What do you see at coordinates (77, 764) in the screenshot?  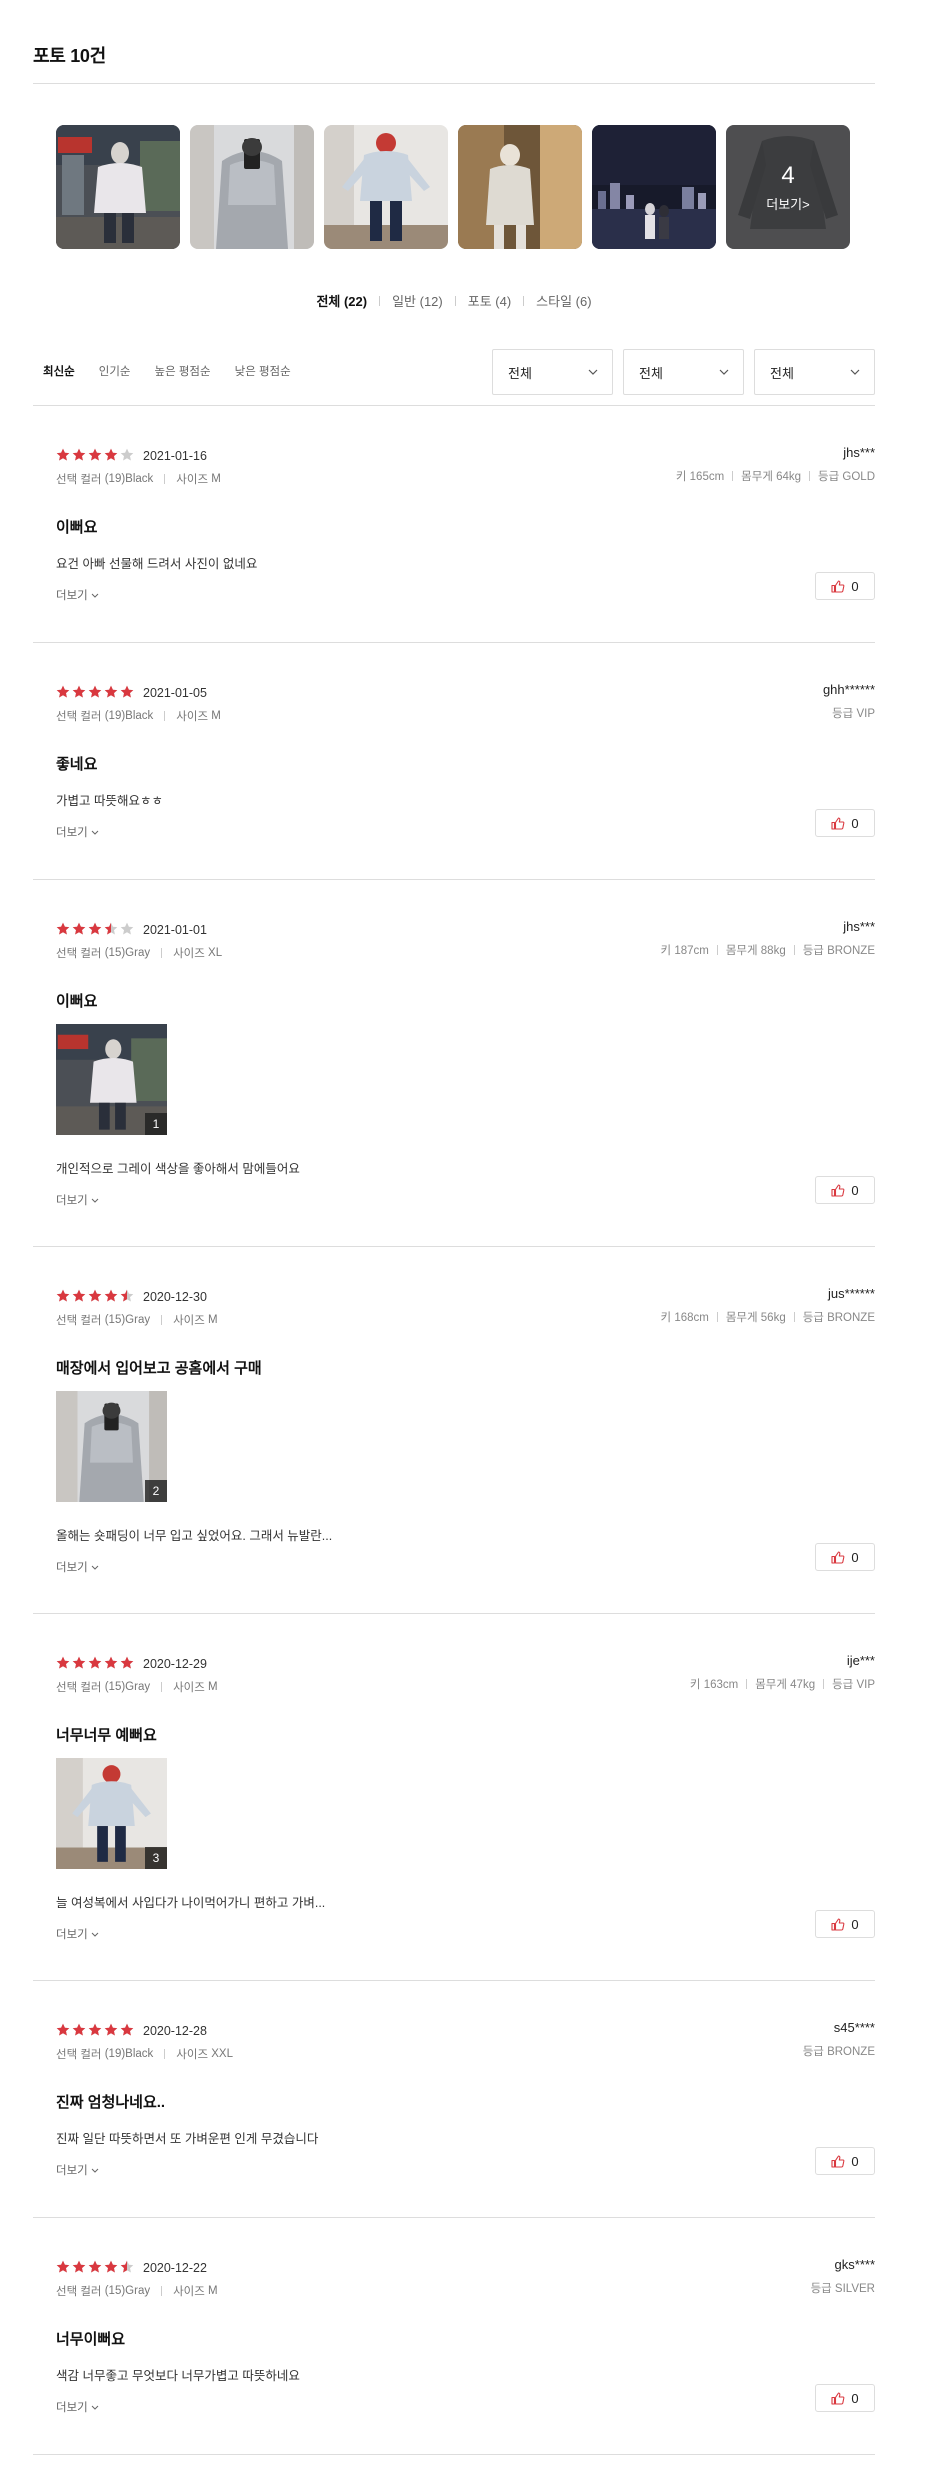 I see `review-title: 좋네요` at bounding box center [77, 764].